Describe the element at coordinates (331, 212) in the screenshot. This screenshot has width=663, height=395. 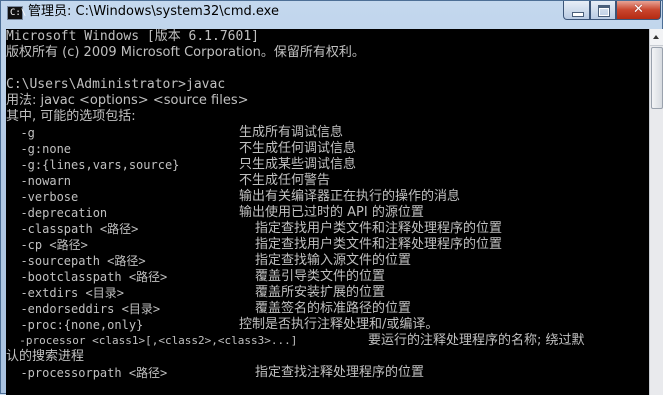
I see `option-description: 输出使用已过时的 API 的源位置` at that location.